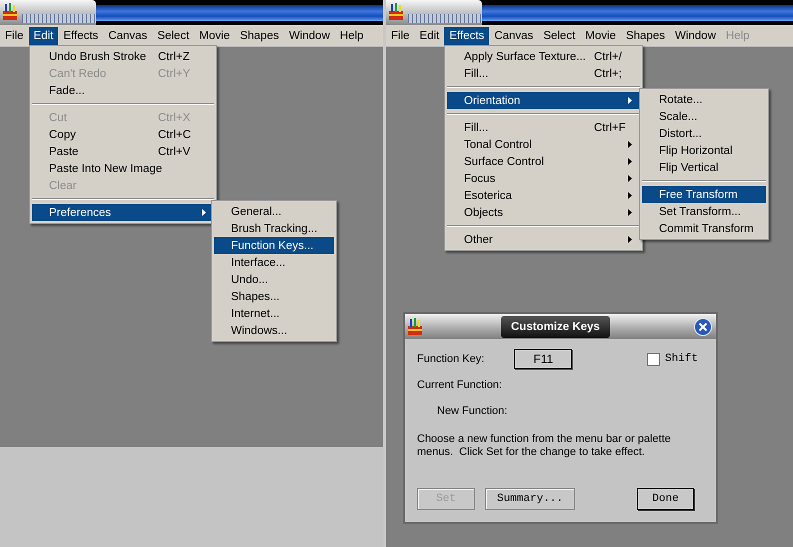 The image size is (793, 547). I want to click on shortcut-label: Ctrl+X, so click(175, 118).